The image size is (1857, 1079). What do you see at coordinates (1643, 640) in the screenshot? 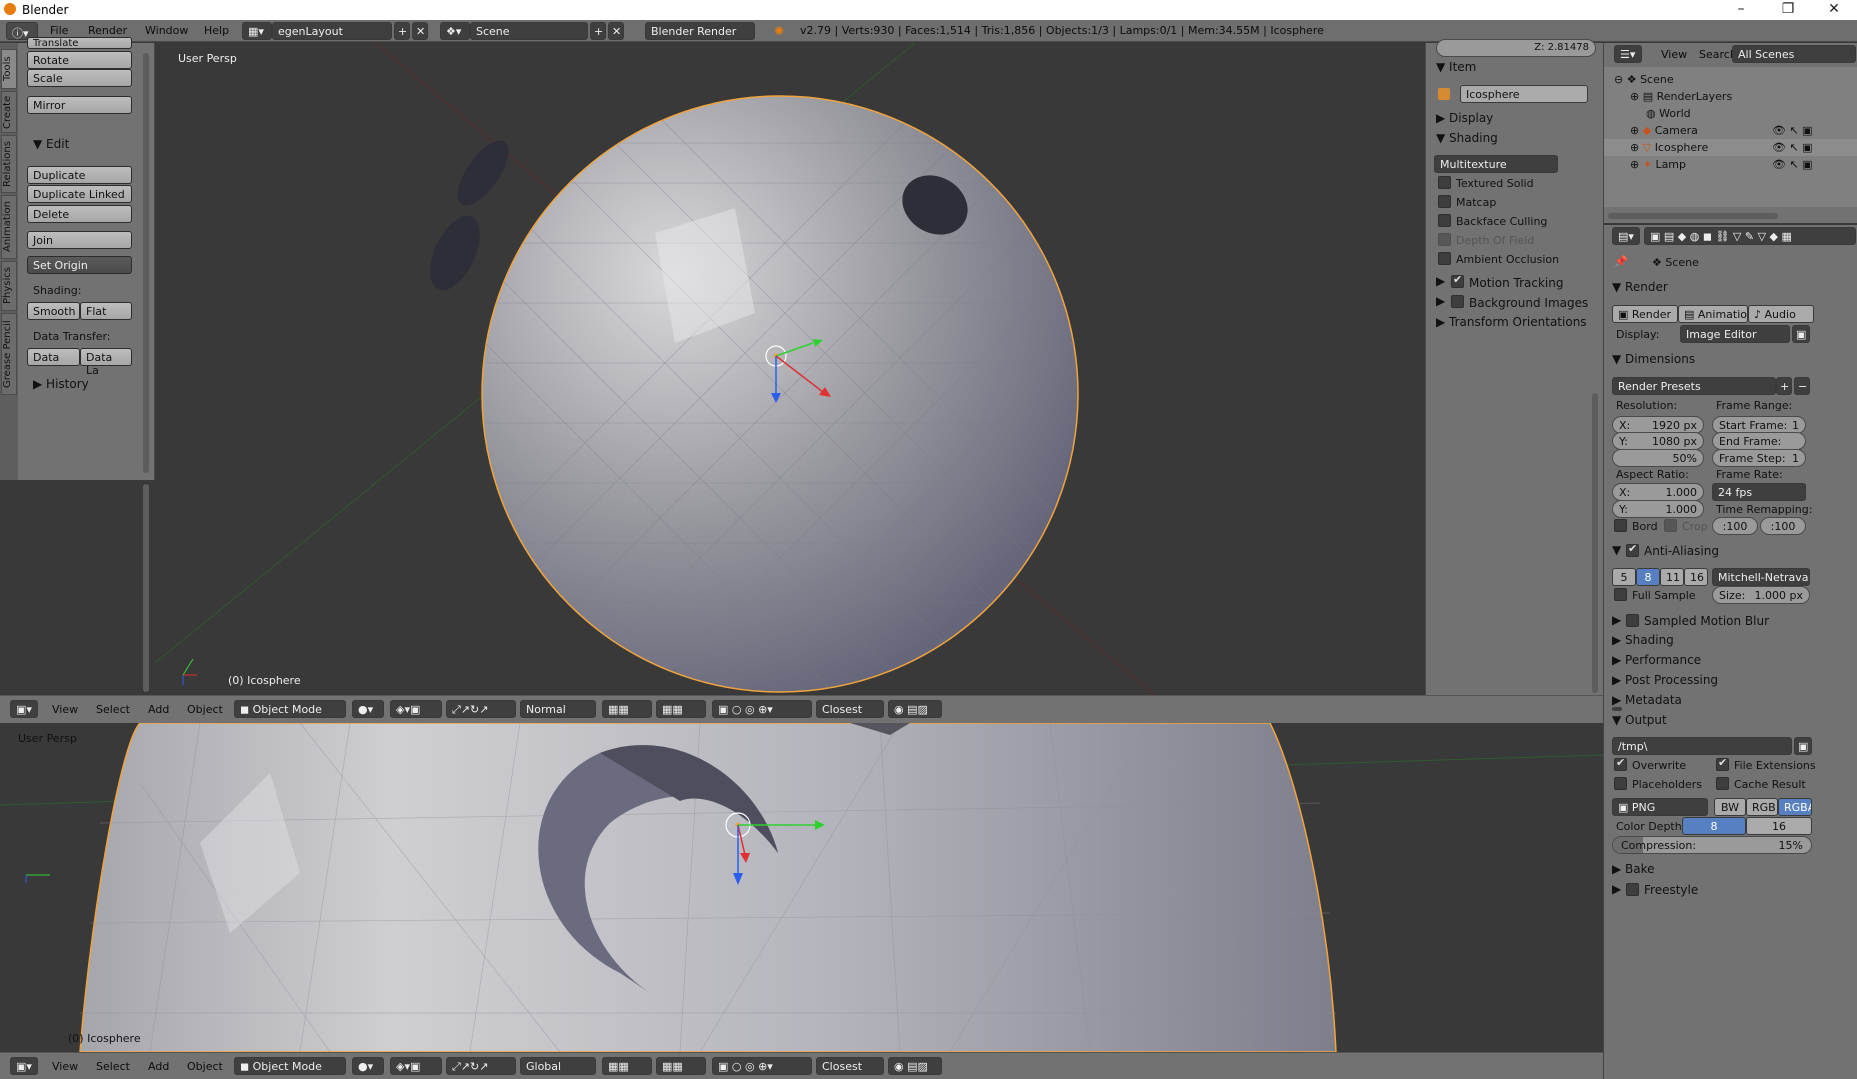
I see `shading-props-header: ▶ Shading` at bounding box center [1643, 640].